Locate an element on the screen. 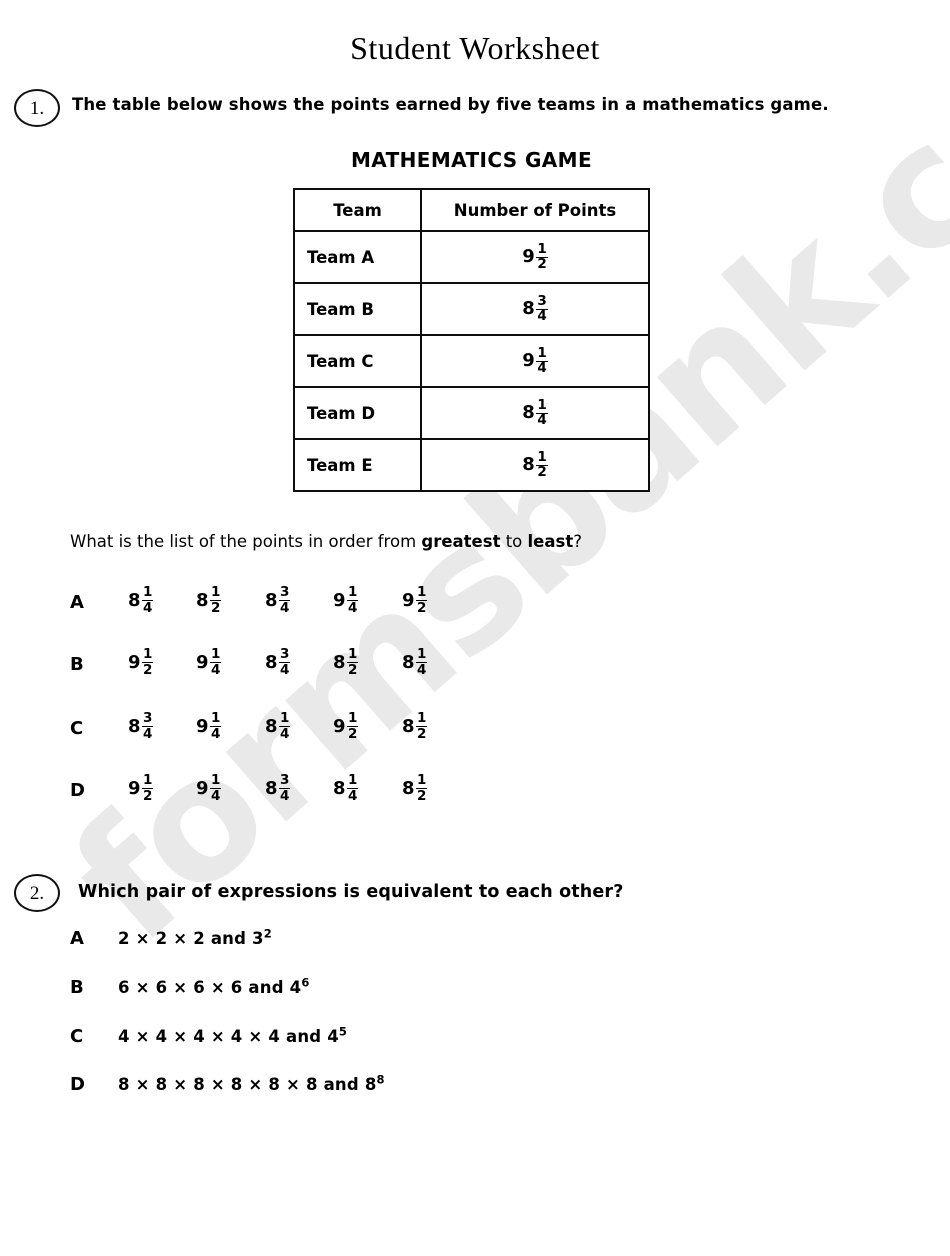 The image size is (950, 1256). q2-option-expression-d: 8 × 8 × 8 × 8 × 8 × 8 and 88 is located at coordinates (251, 1083).